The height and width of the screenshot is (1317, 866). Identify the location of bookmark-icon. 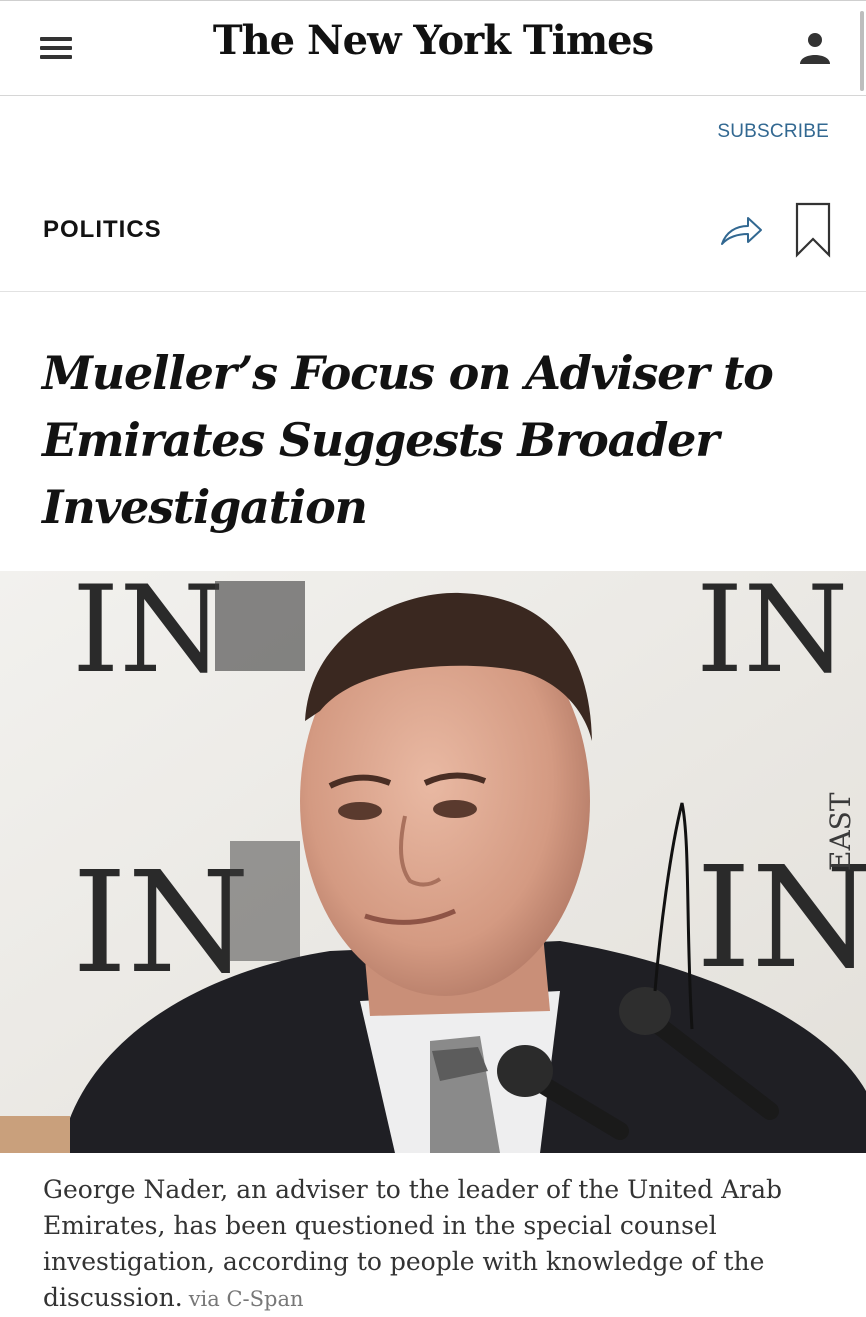
(813, 230).